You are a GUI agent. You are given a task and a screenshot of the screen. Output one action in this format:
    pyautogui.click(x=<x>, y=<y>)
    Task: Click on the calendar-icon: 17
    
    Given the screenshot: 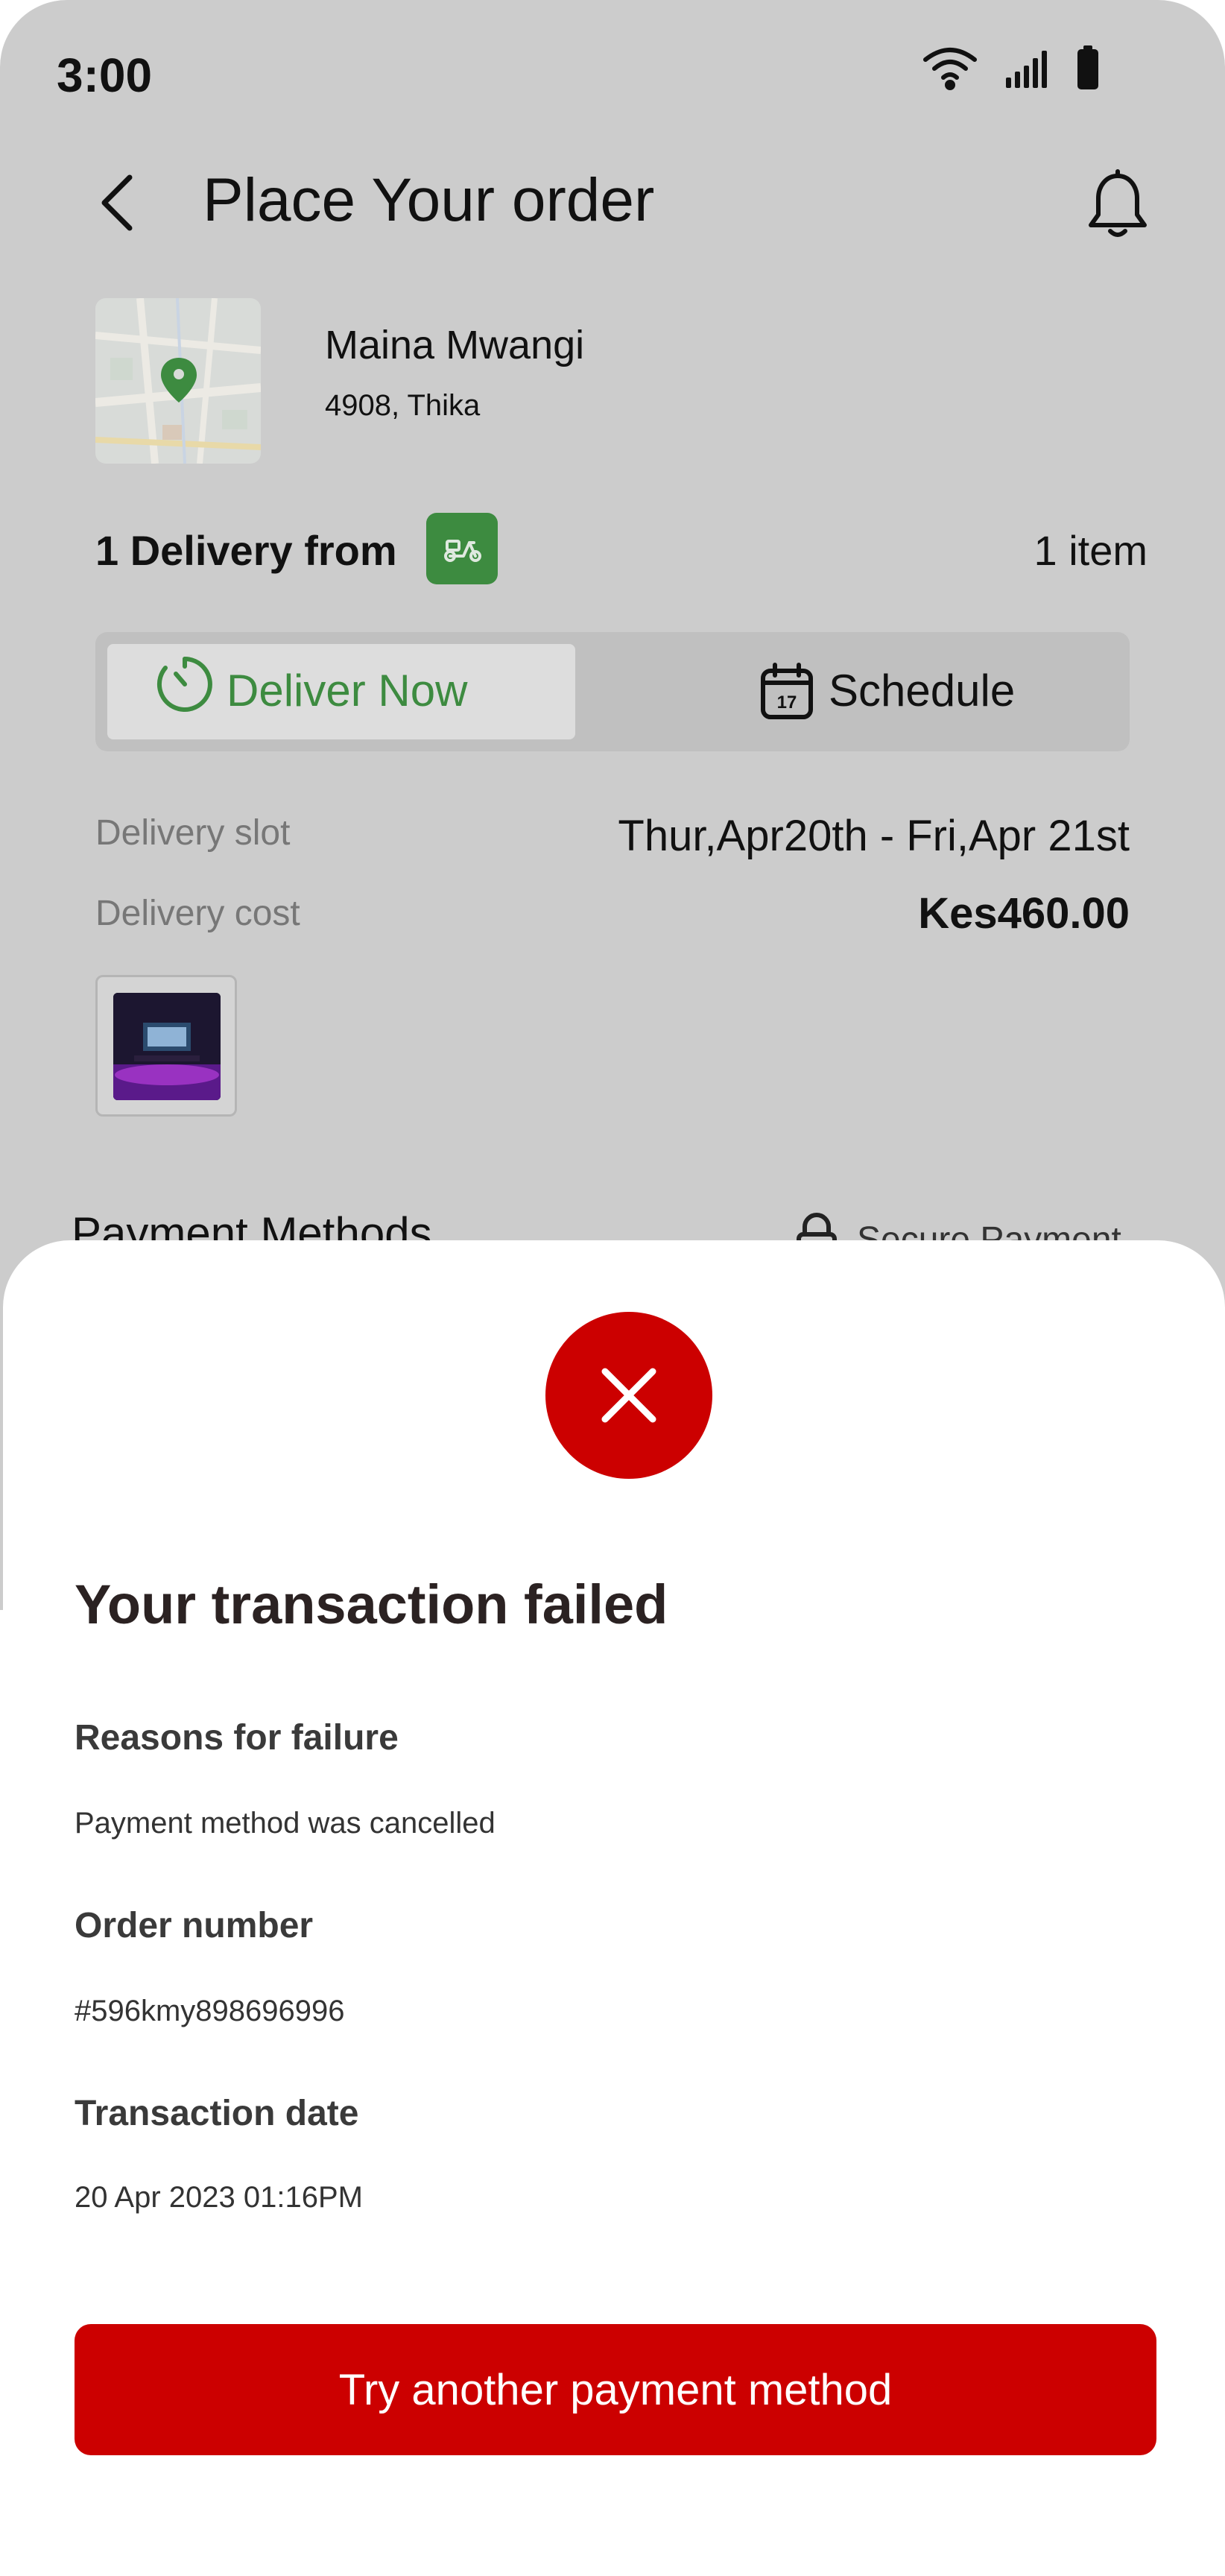 What is the action you would take?
    pyautogui.click(x=787, y=691)
    